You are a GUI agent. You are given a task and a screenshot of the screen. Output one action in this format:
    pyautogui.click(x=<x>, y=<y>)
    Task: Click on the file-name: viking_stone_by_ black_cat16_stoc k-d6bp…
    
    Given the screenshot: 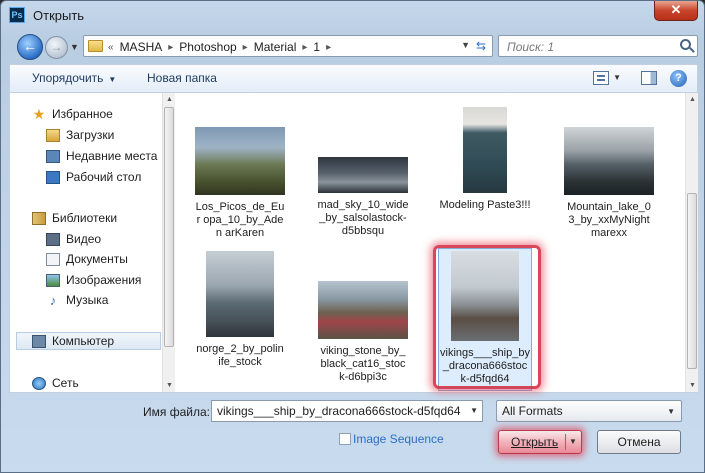 What is the action you would take?
    pyautogui.click(x=363, y=364)
    